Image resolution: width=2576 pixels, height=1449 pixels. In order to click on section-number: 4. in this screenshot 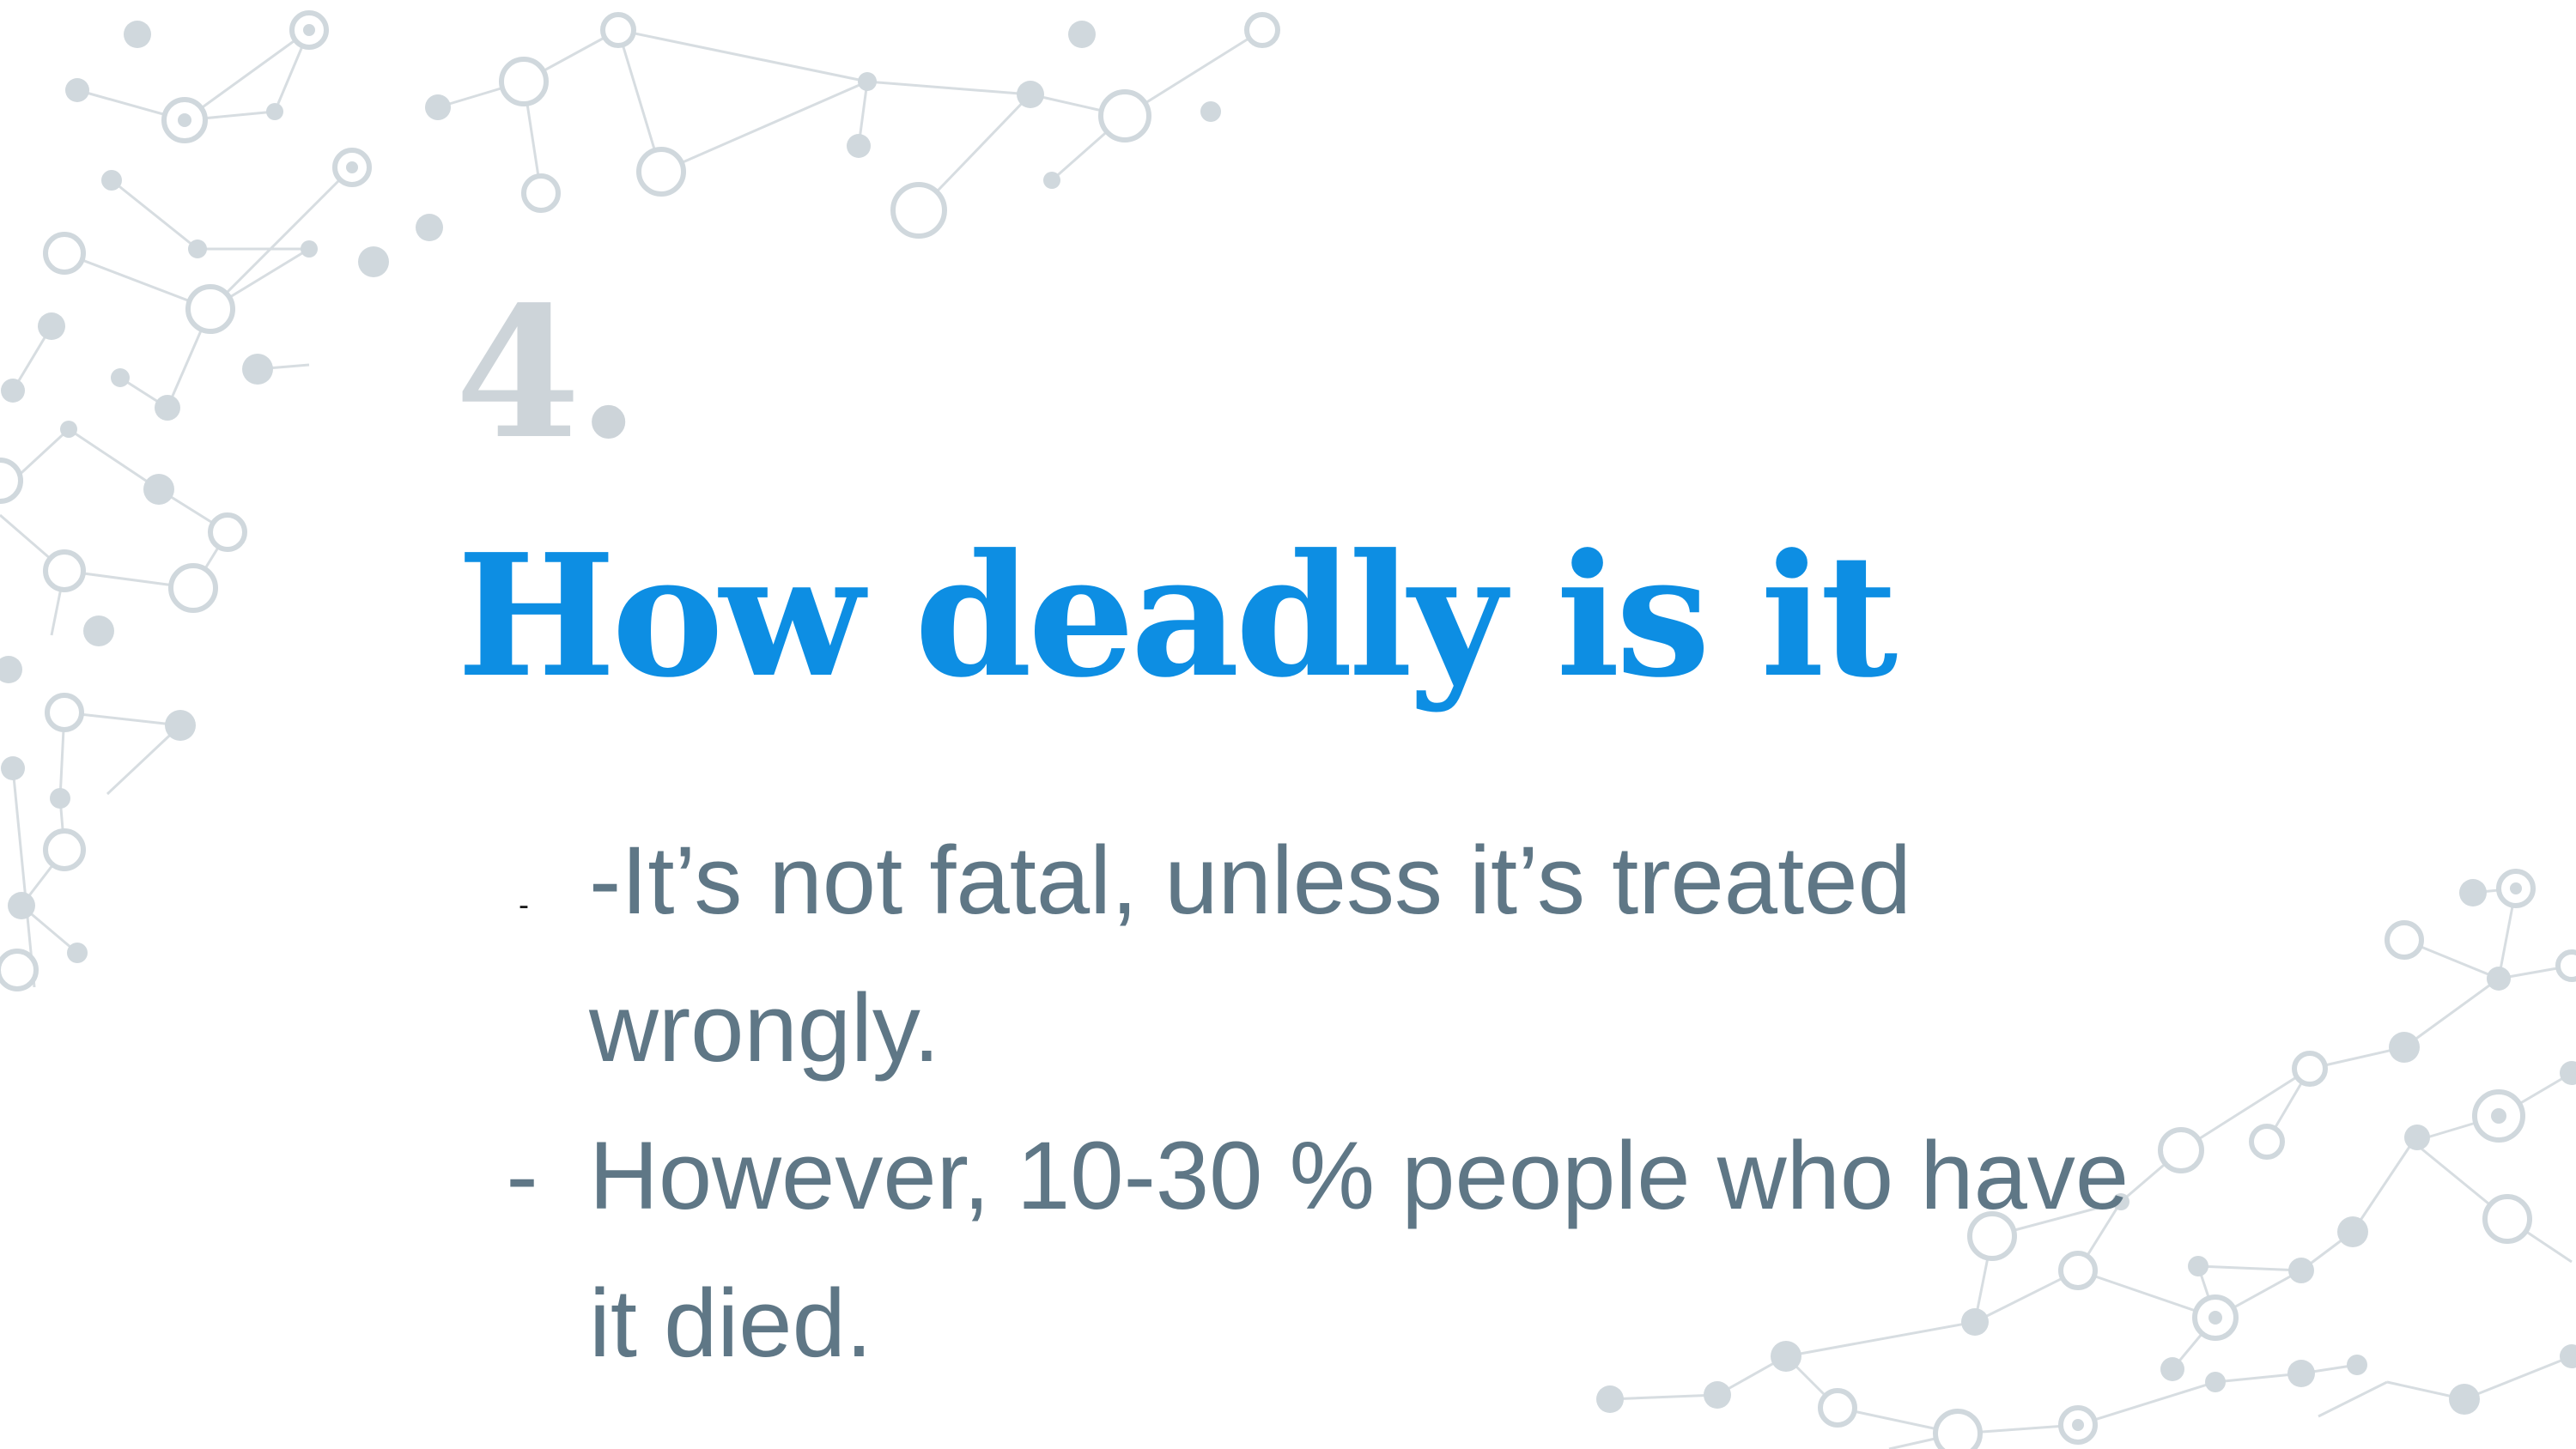, I will do `click(547, 373)`.